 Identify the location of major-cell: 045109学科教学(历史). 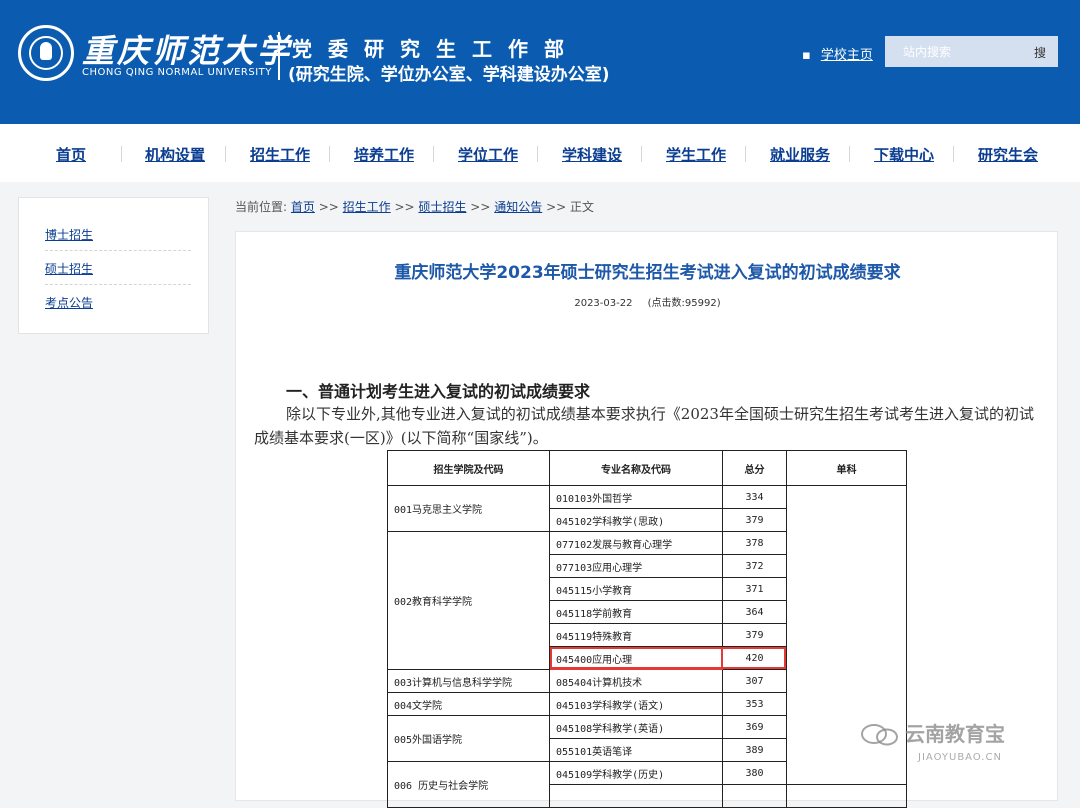
(636, 773).